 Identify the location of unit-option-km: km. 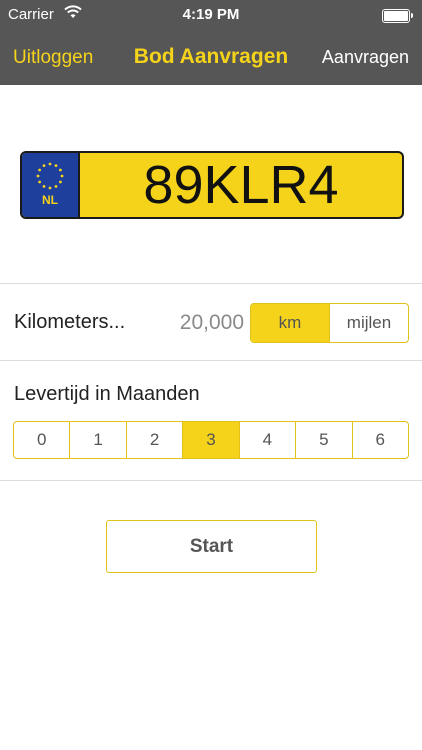
(290, 323).